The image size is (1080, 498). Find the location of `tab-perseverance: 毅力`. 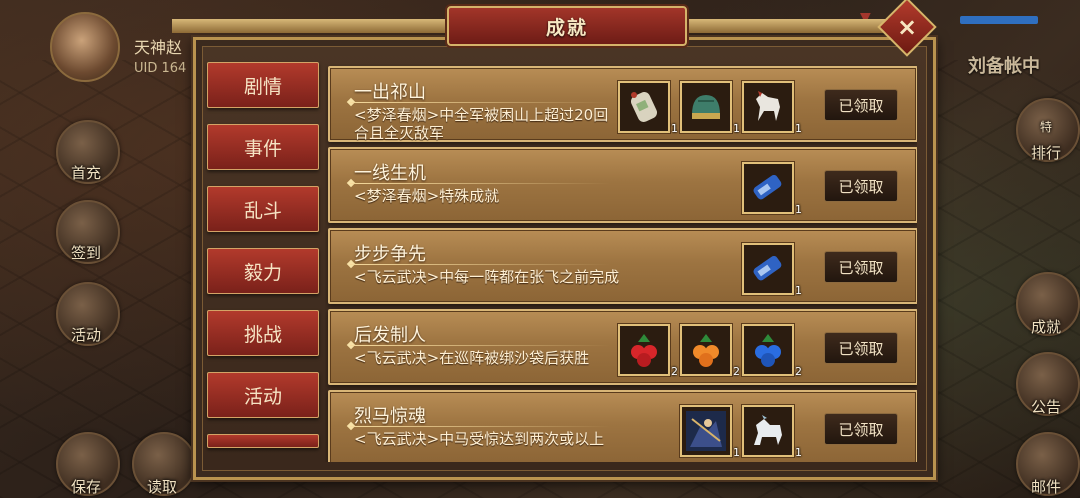

tab-perseverance: 毅力 is located at coordinates (263, 271).